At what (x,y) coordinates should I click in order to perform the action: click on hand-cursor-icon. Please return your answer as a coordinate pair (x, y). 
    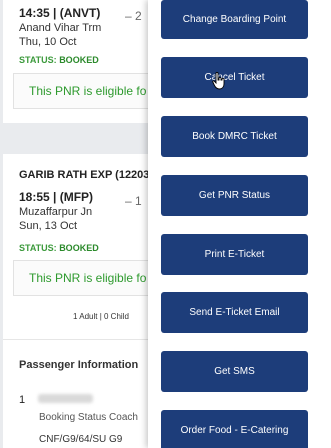
    Looking at the image, I should click on (218, 81).